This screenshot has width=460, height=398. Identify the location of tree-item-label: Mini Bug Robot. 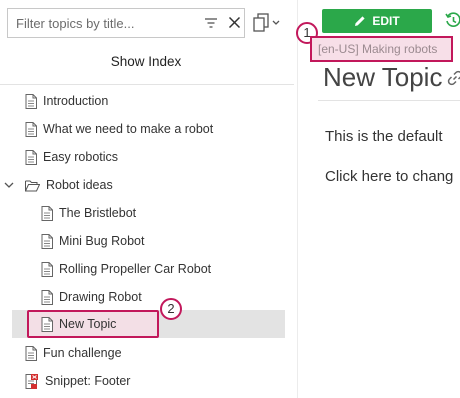
(102, 241).